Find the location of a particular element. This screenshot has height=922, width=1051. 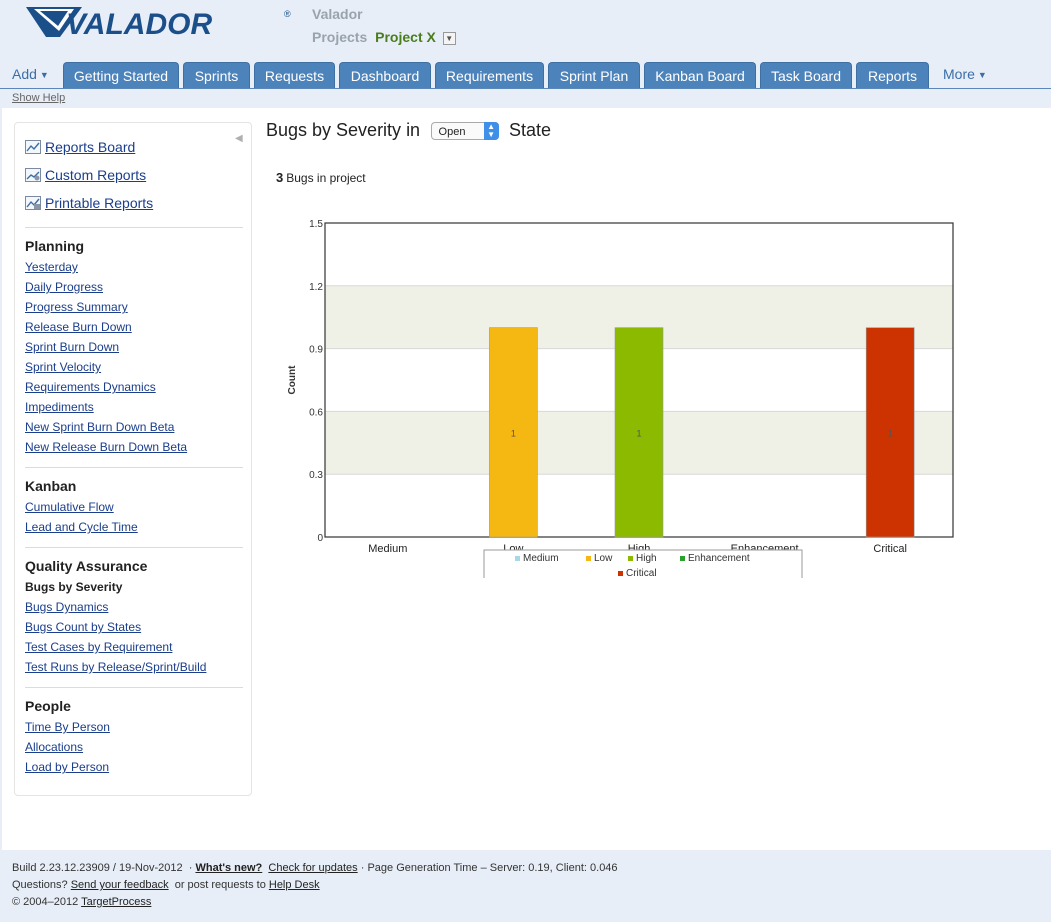

reports-board-label: Reports Board is located at coordinates (90, 147).